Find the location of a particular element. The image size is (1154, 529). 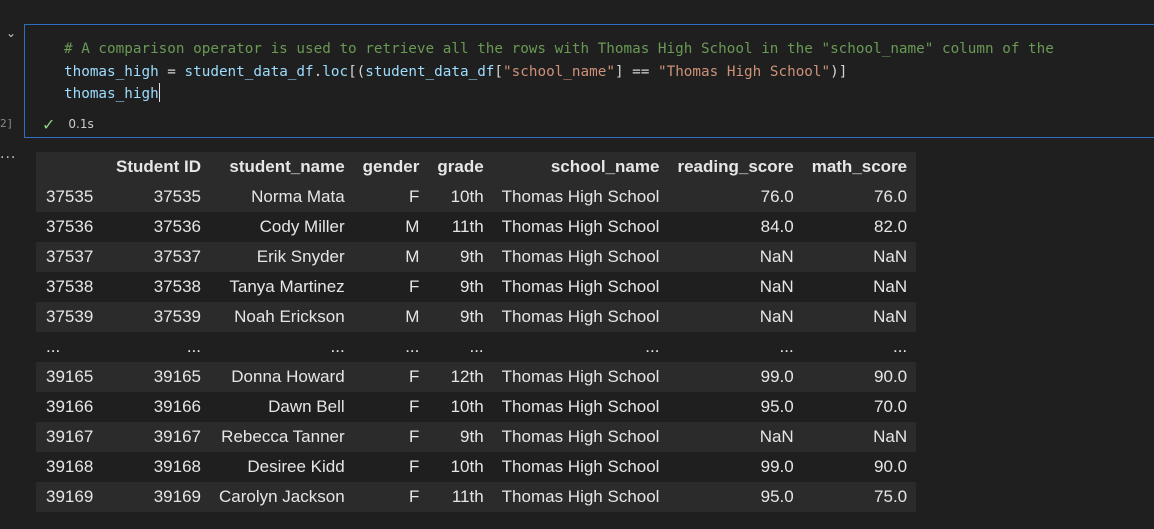

execution-status: ✓ 0.1s is located at coordinates (68, 124).